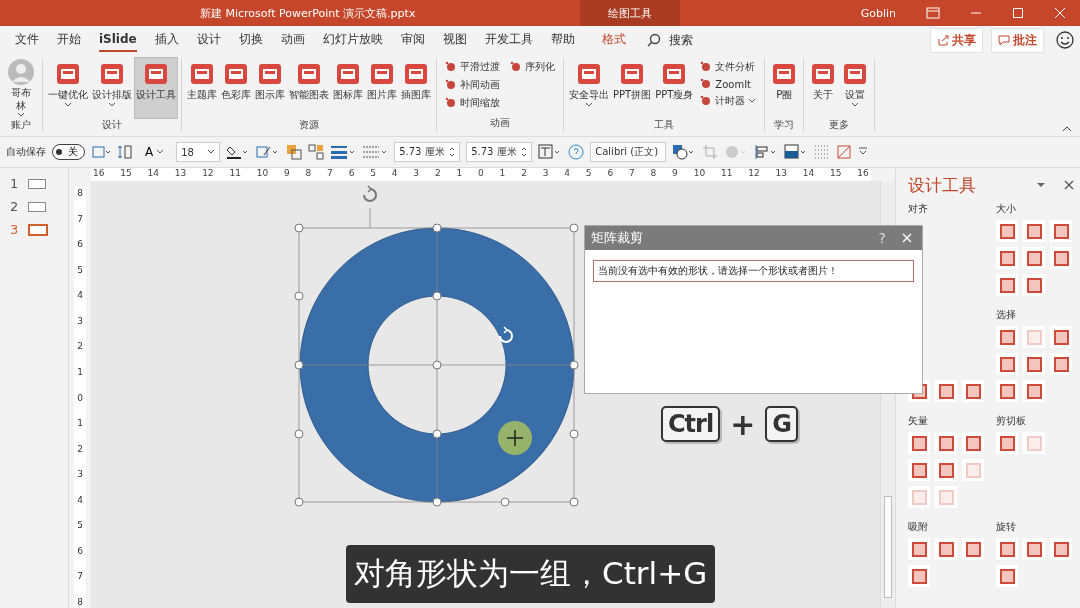 The width and height of the screenshot is (1080, 608). Describe the element at coordinates (34, 183) in the screenshot. I see `slide-thumbnail: 1` at that location.